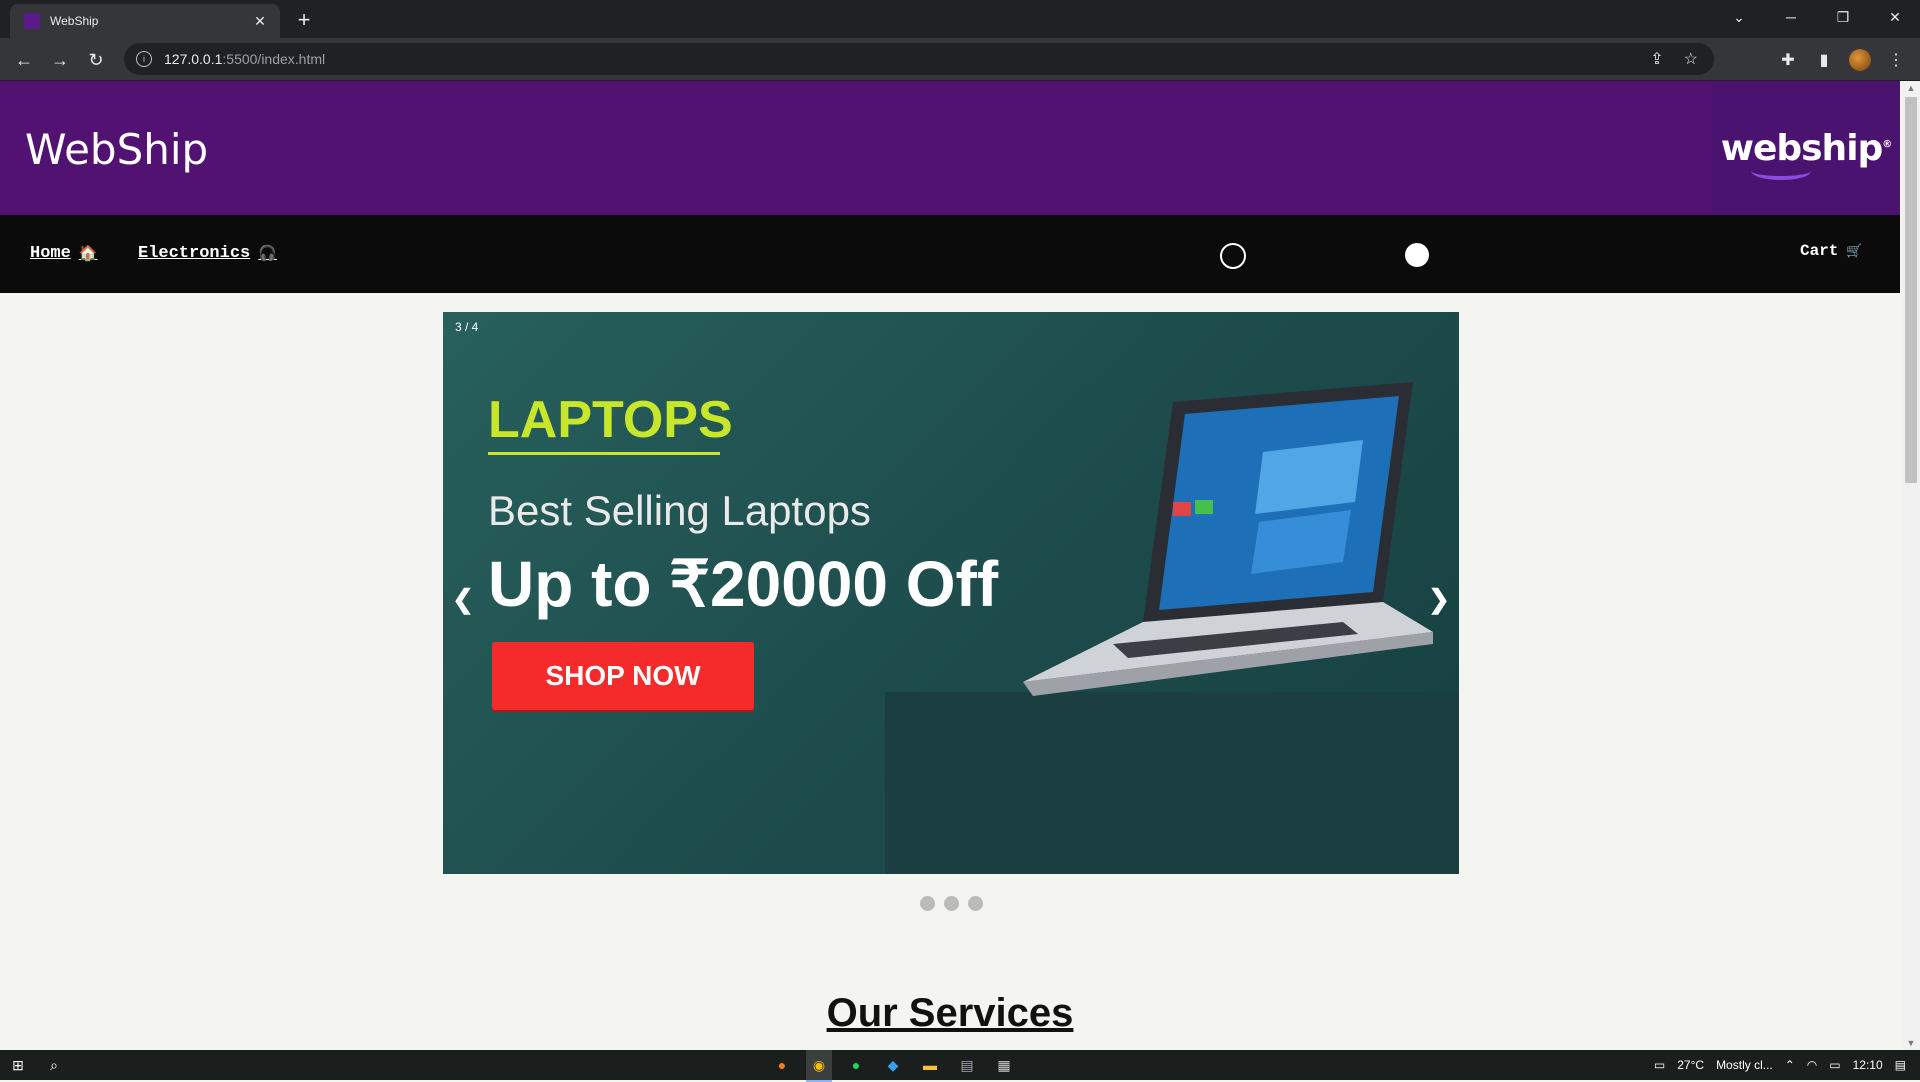  I want to click on close-window-button: ✕, so click(1895, 17).